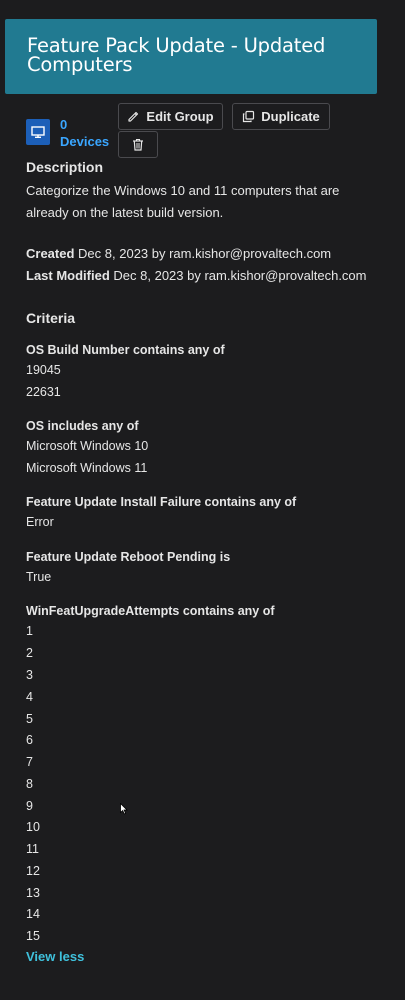  I want to click on criterion-value: 9, so click(29, 806).